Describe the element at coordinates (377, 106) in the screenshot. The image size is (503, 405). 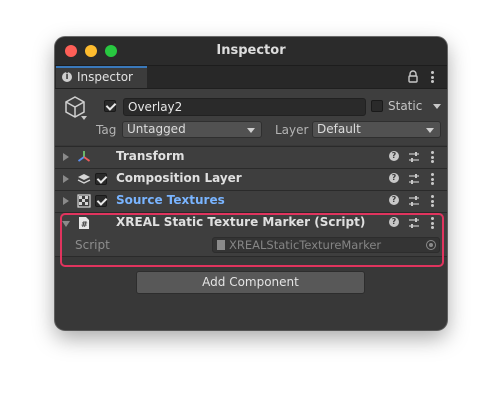
I see `static-checkbox` at that location.